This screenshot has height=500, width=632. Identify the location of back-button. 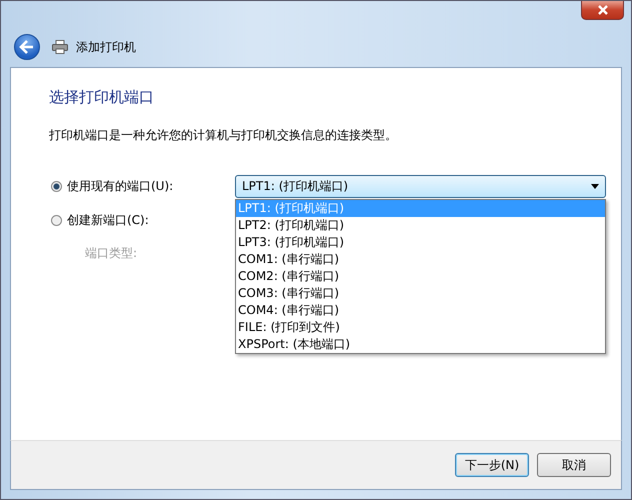
(27, 47).